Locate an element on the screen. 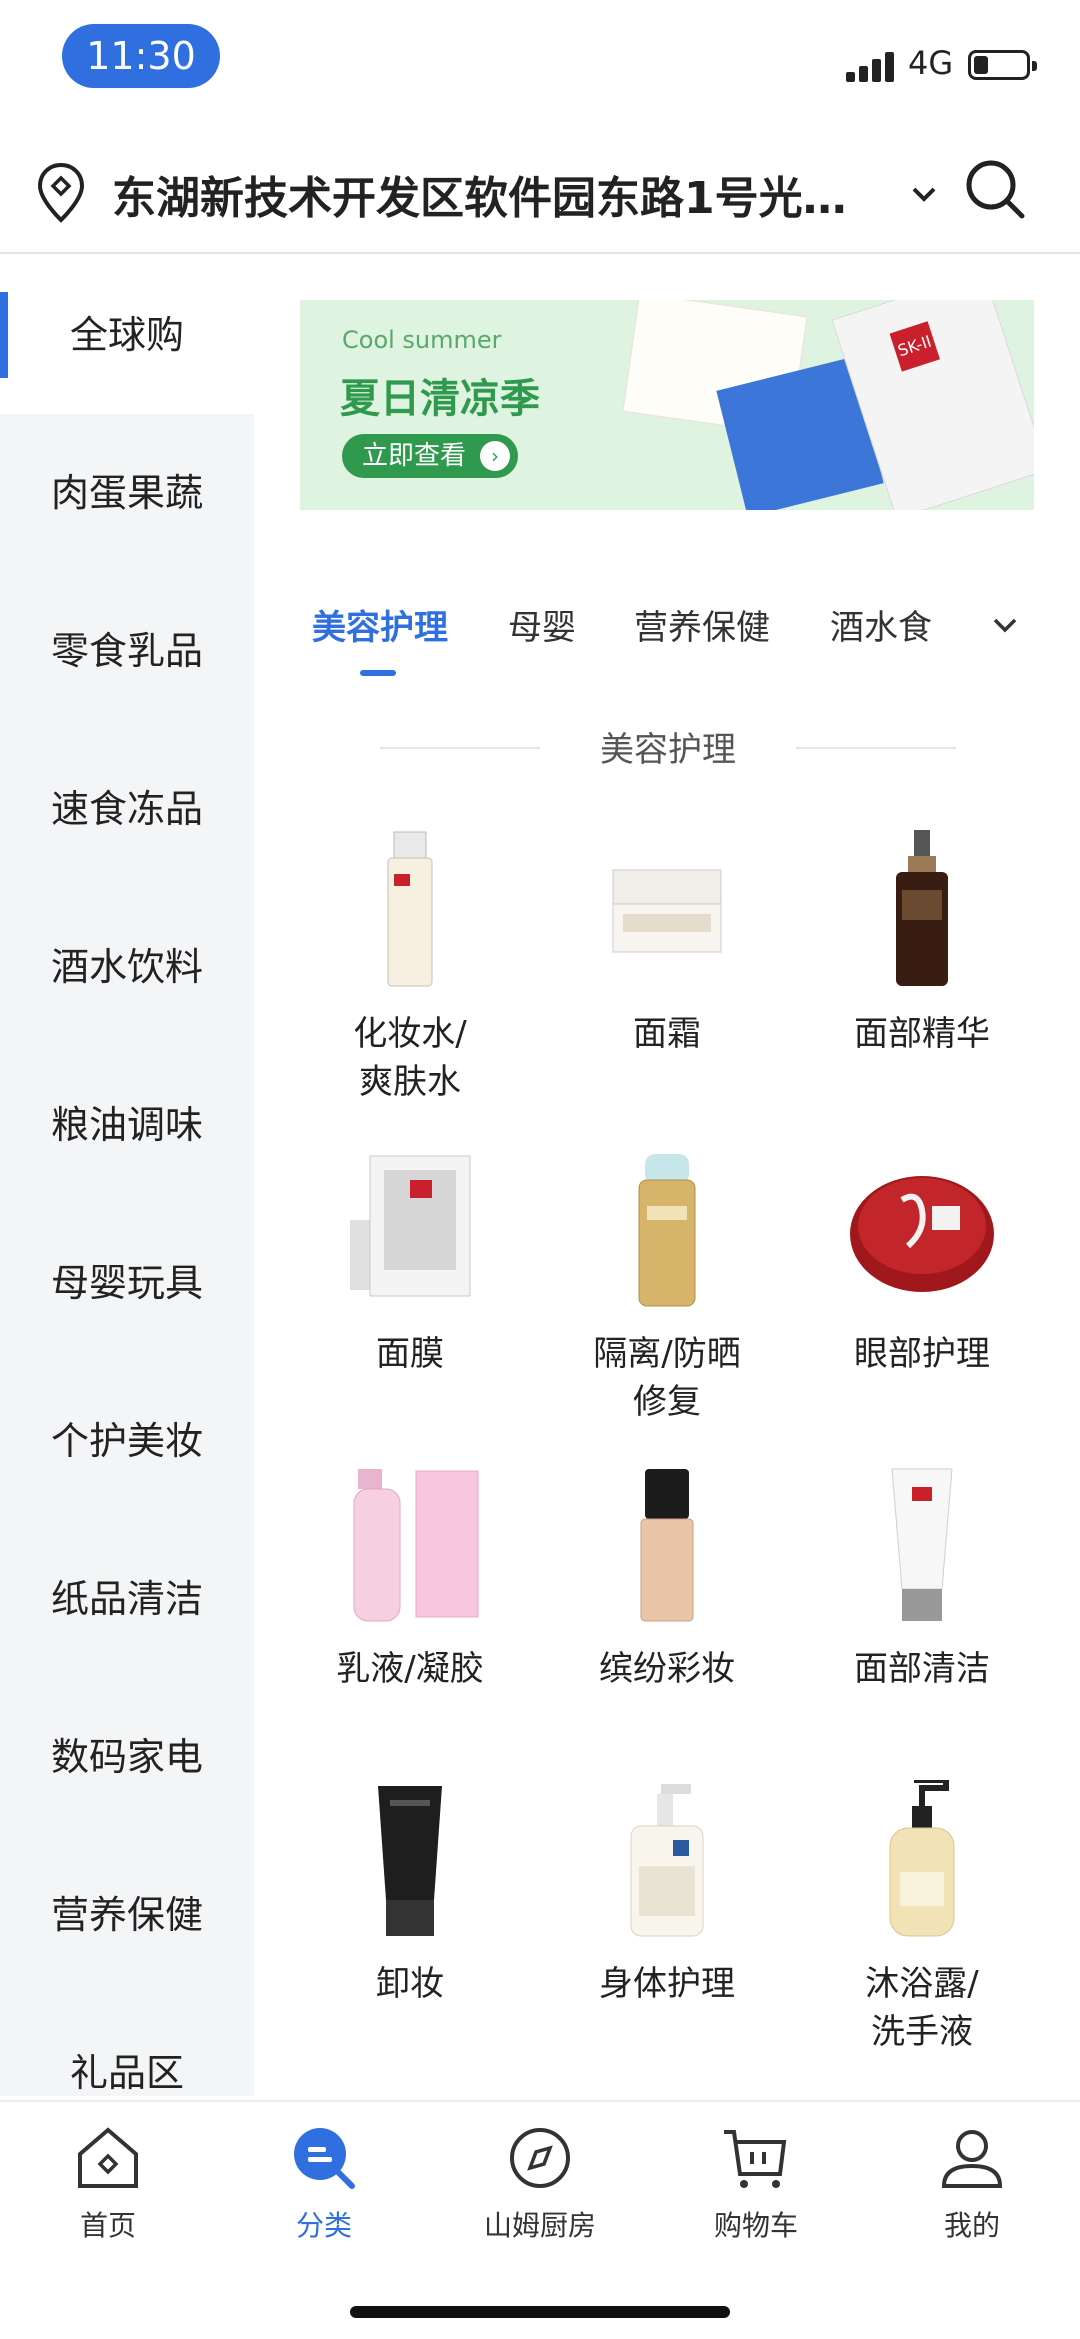 Image resolution: width=1080 pixels, height=2339 pixels. sidebar-item-label: 营养保健 is located at coordinates (126, 1915).